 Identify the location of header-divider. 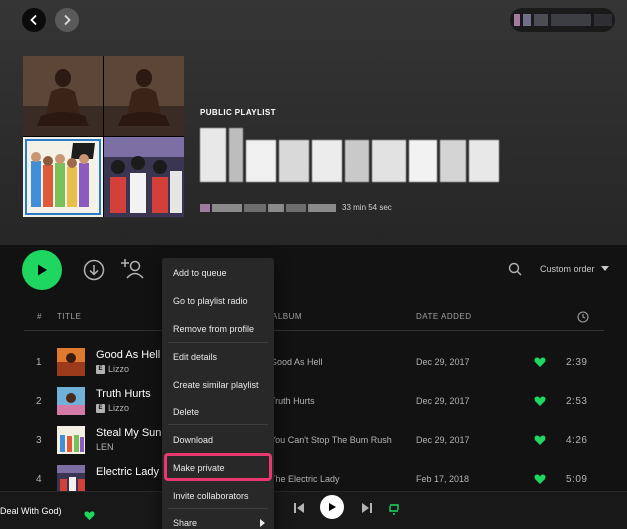
(314, 330).